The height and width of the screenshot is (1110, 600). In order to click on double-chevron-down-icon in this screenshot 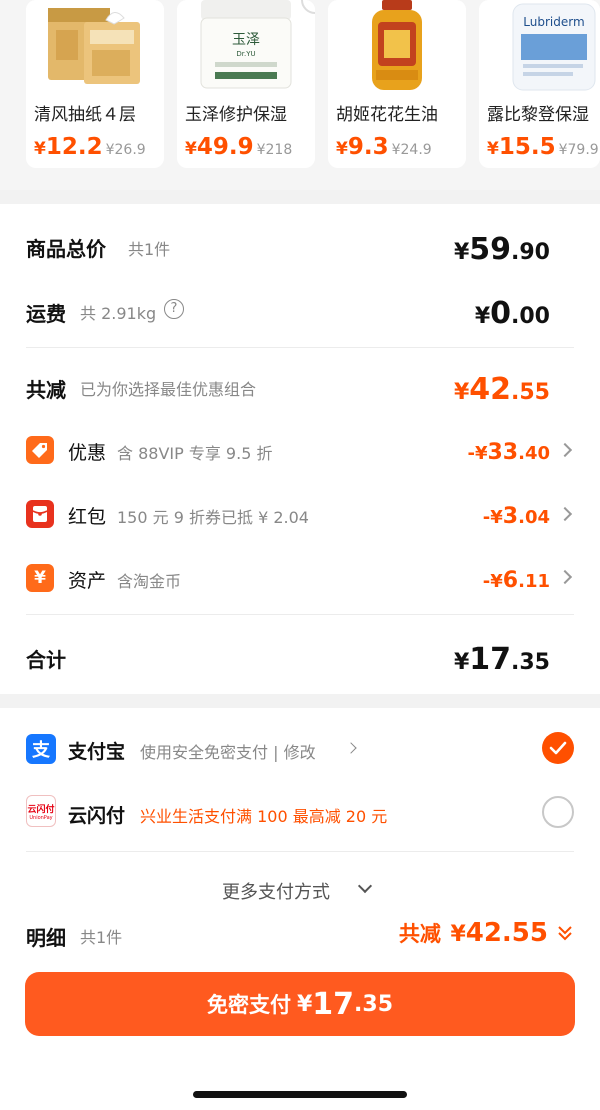, I will do `click(565, 933)`.